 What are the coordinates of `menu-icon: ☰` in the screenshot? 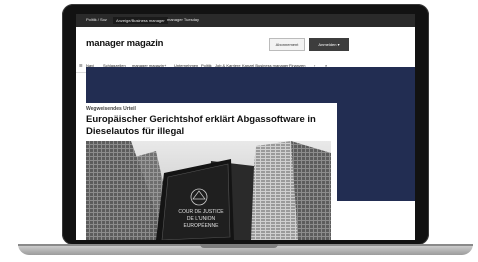 It's located at (81, 65).